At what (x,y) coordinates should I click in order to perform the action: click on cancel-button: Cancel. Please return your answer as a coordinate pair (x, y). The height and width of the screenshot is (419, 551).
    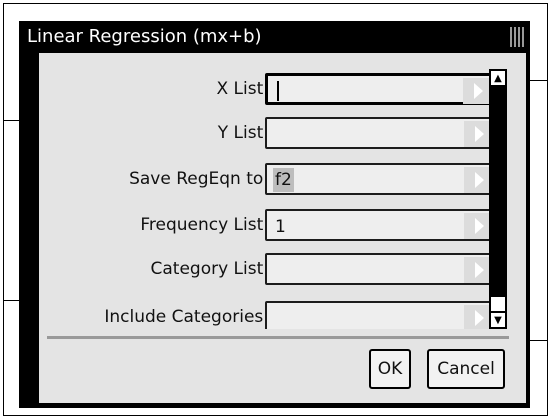
    Looking at the image, I should click on (466, 369).